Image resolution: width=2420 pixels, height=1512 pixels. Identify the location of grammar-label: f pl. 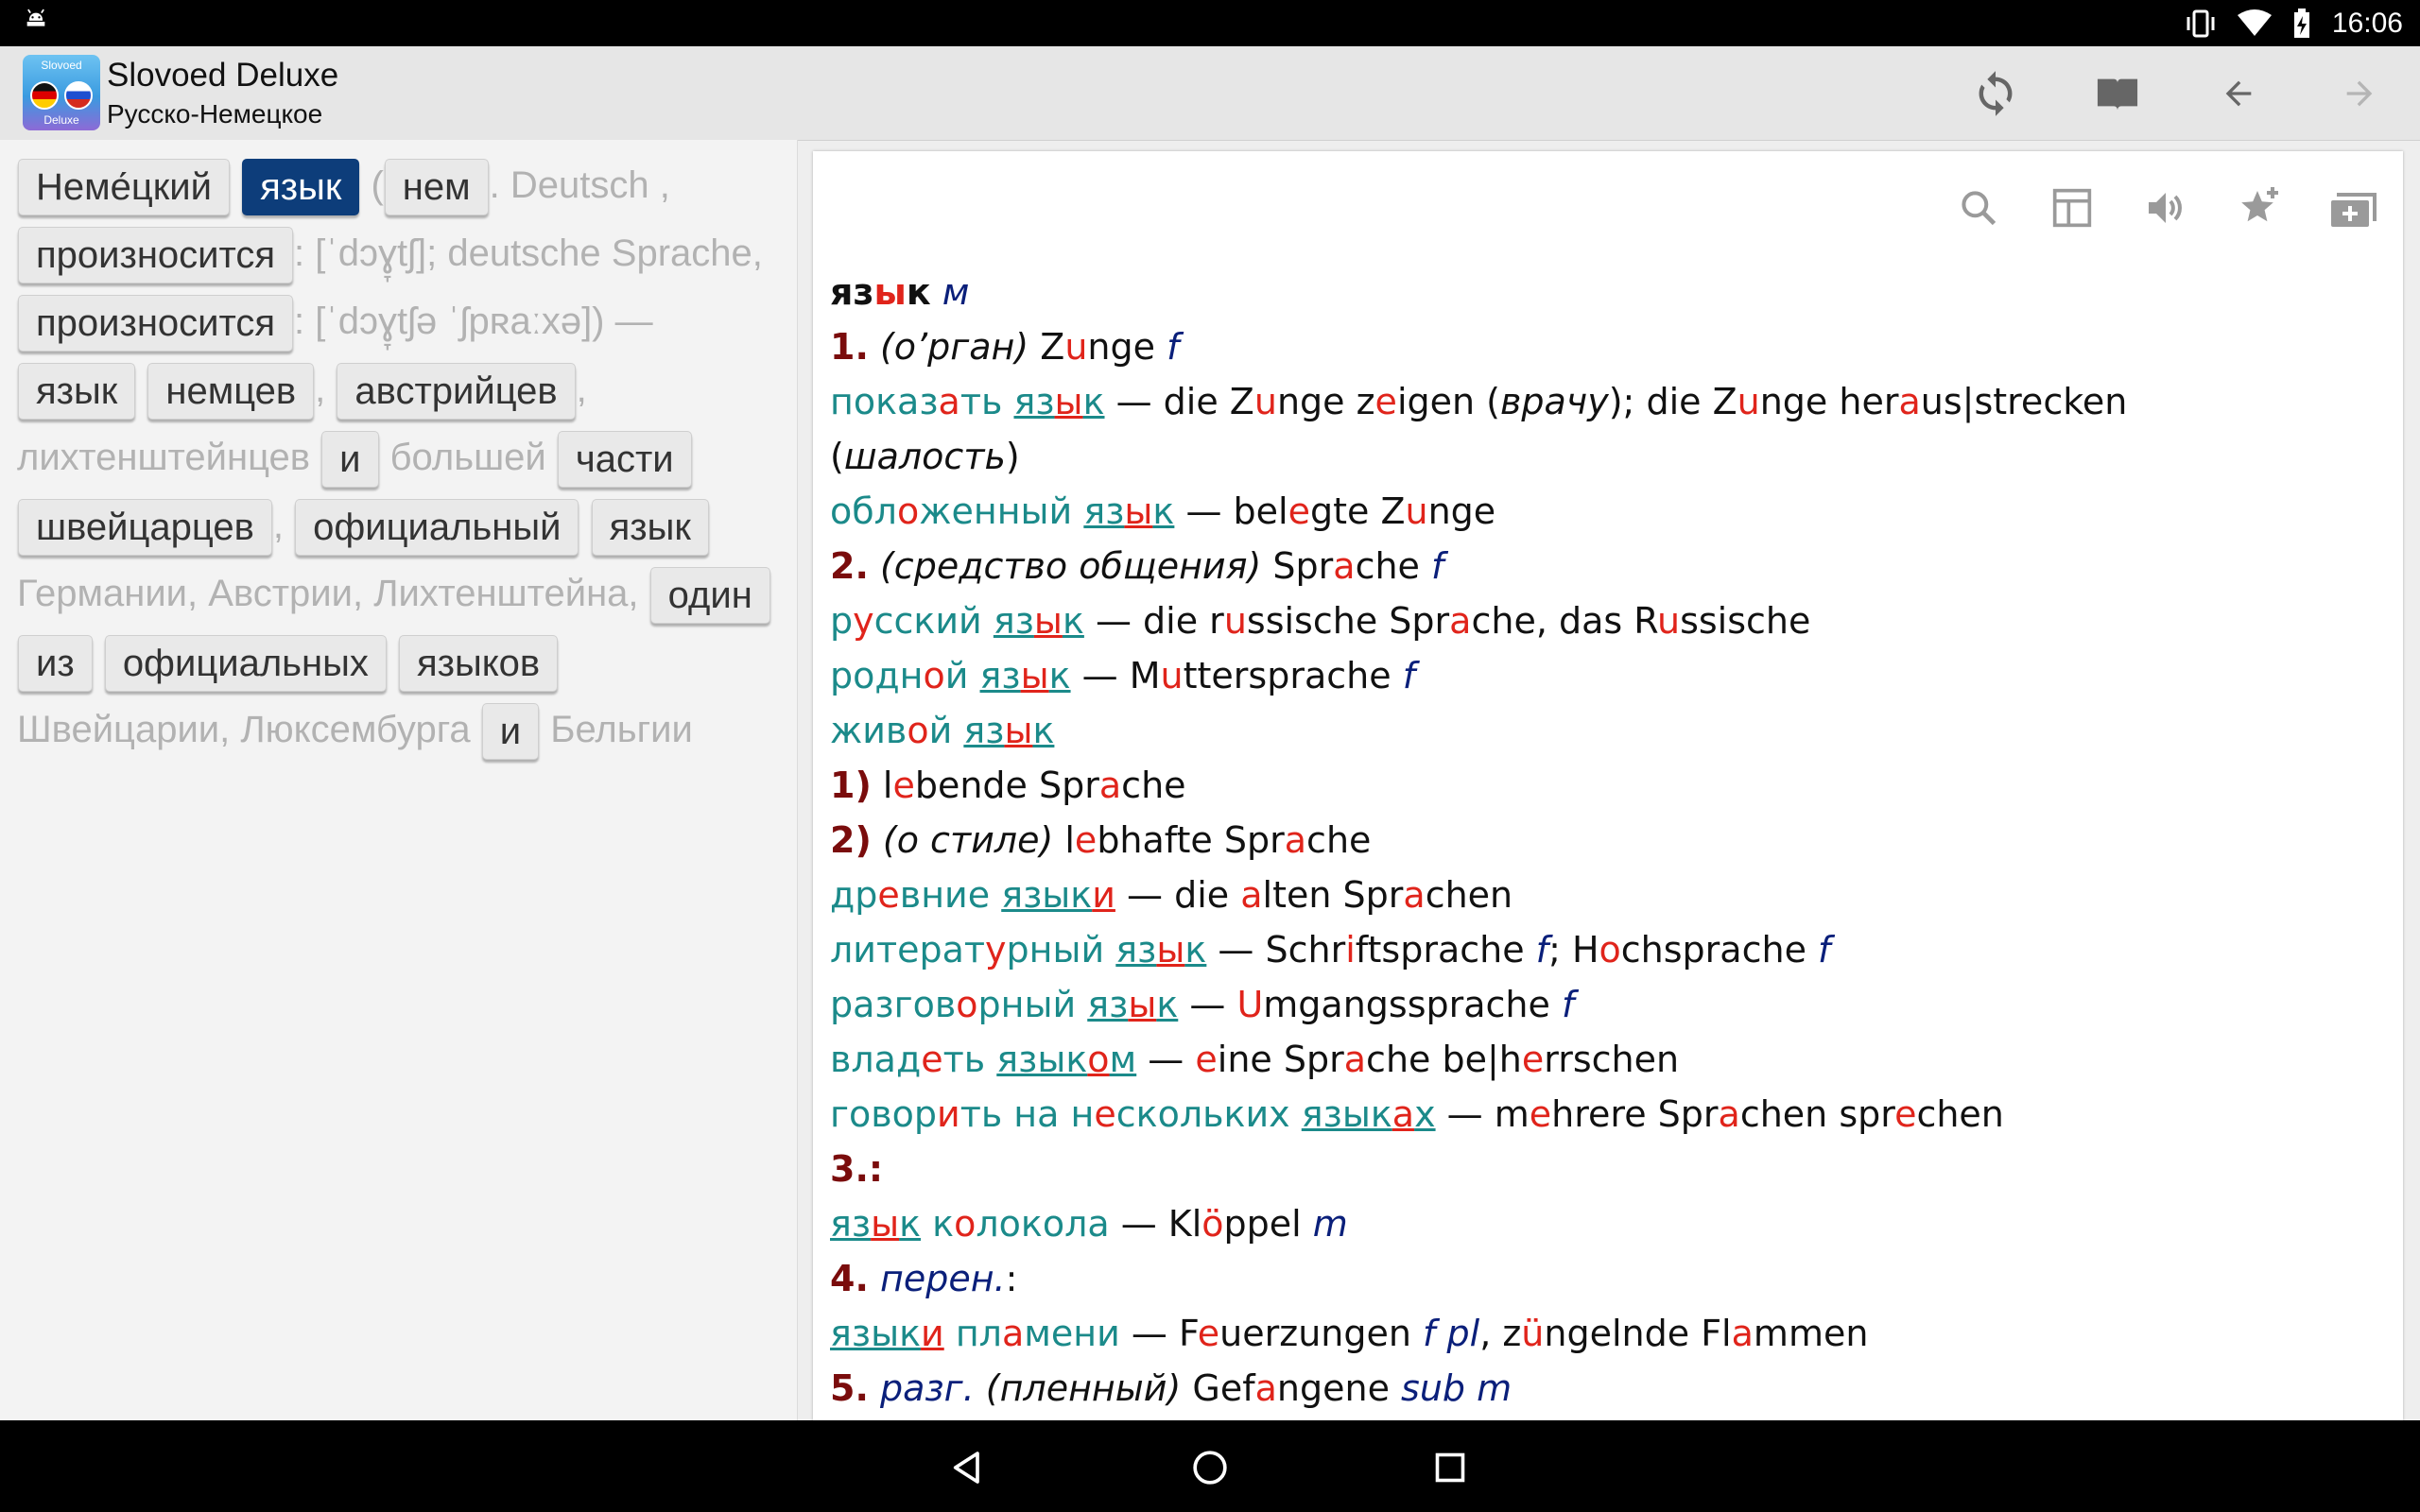
(1452, 1333).